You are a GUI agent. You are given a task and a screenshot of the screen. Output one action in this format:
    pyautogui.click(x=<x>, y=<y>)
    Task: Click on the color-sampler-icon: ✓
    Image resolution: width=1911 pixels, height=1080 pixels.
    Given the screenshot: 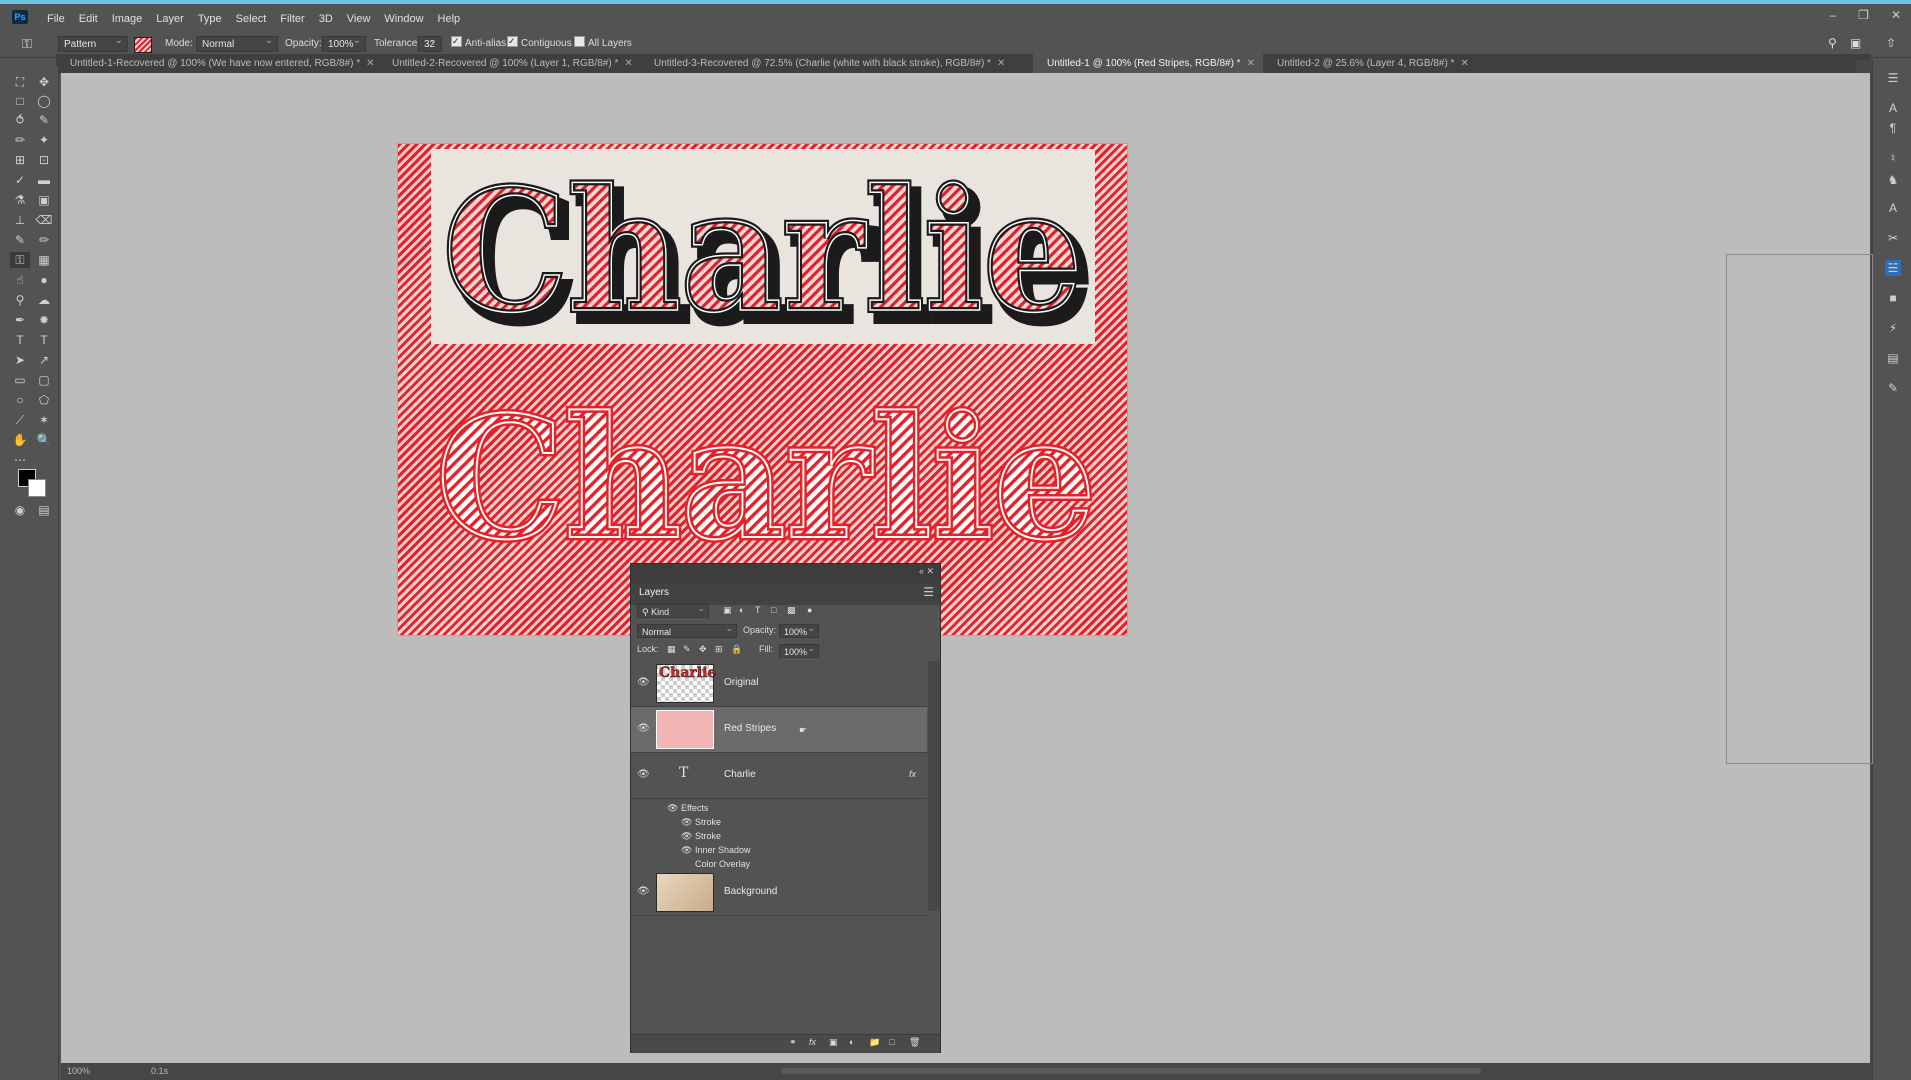 What is the action you would take?
    pyautogui.click(x=20, y=180)
    